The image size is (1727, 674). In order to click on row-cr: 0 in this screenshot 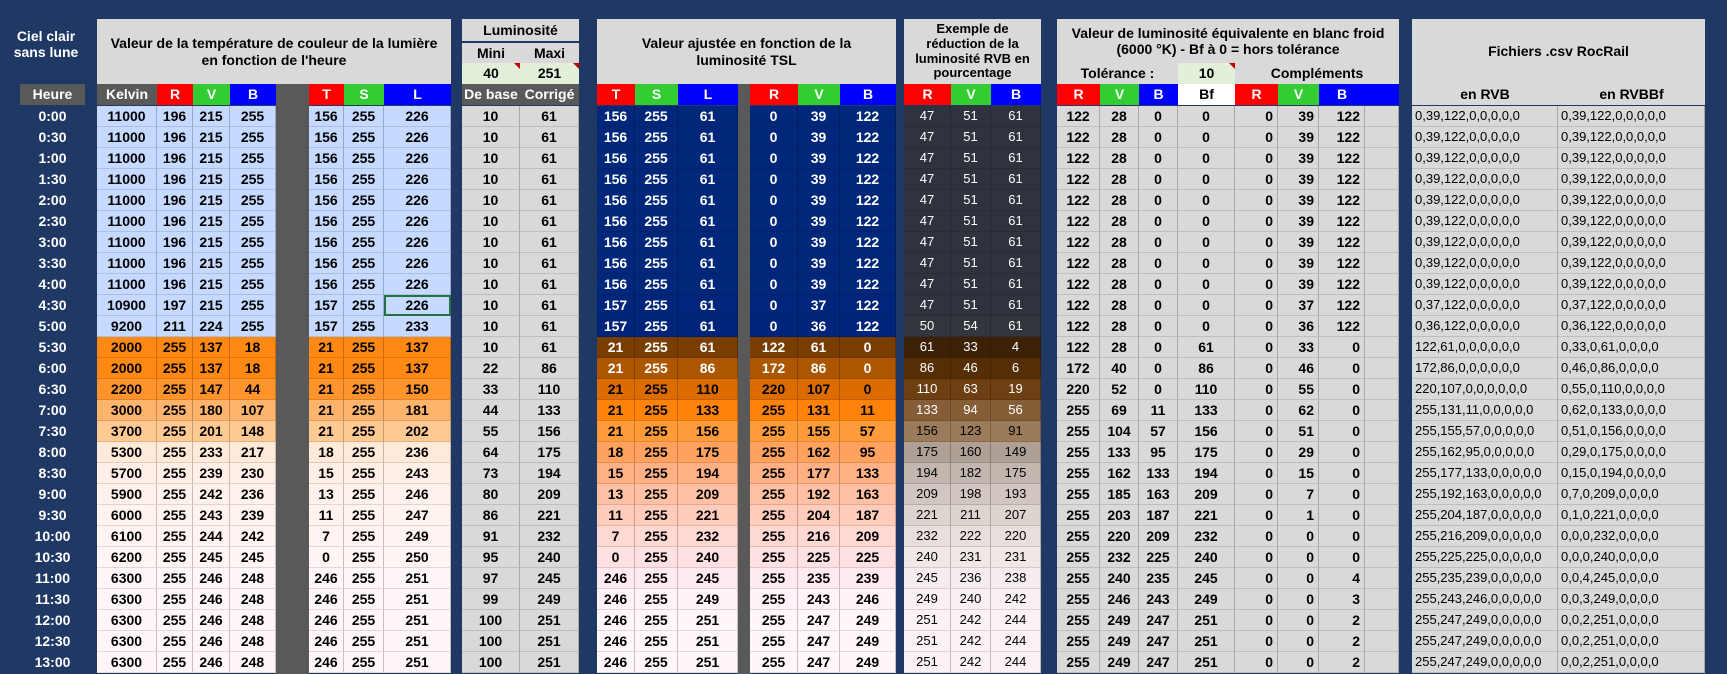, I will do `click(1256, 410)`.